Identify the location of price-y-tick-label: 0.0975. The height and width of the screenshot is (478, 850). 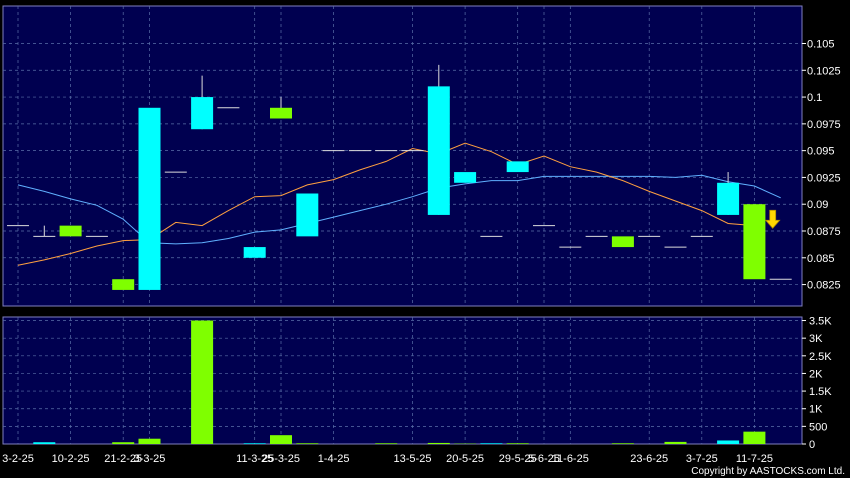
(824, 125).